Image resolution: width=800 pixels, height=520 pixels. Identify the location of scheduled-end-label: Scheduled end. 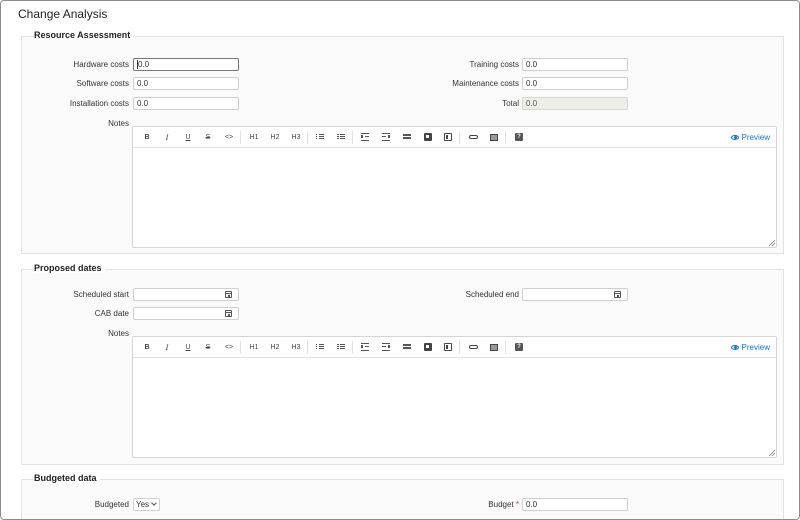
(492, 294).